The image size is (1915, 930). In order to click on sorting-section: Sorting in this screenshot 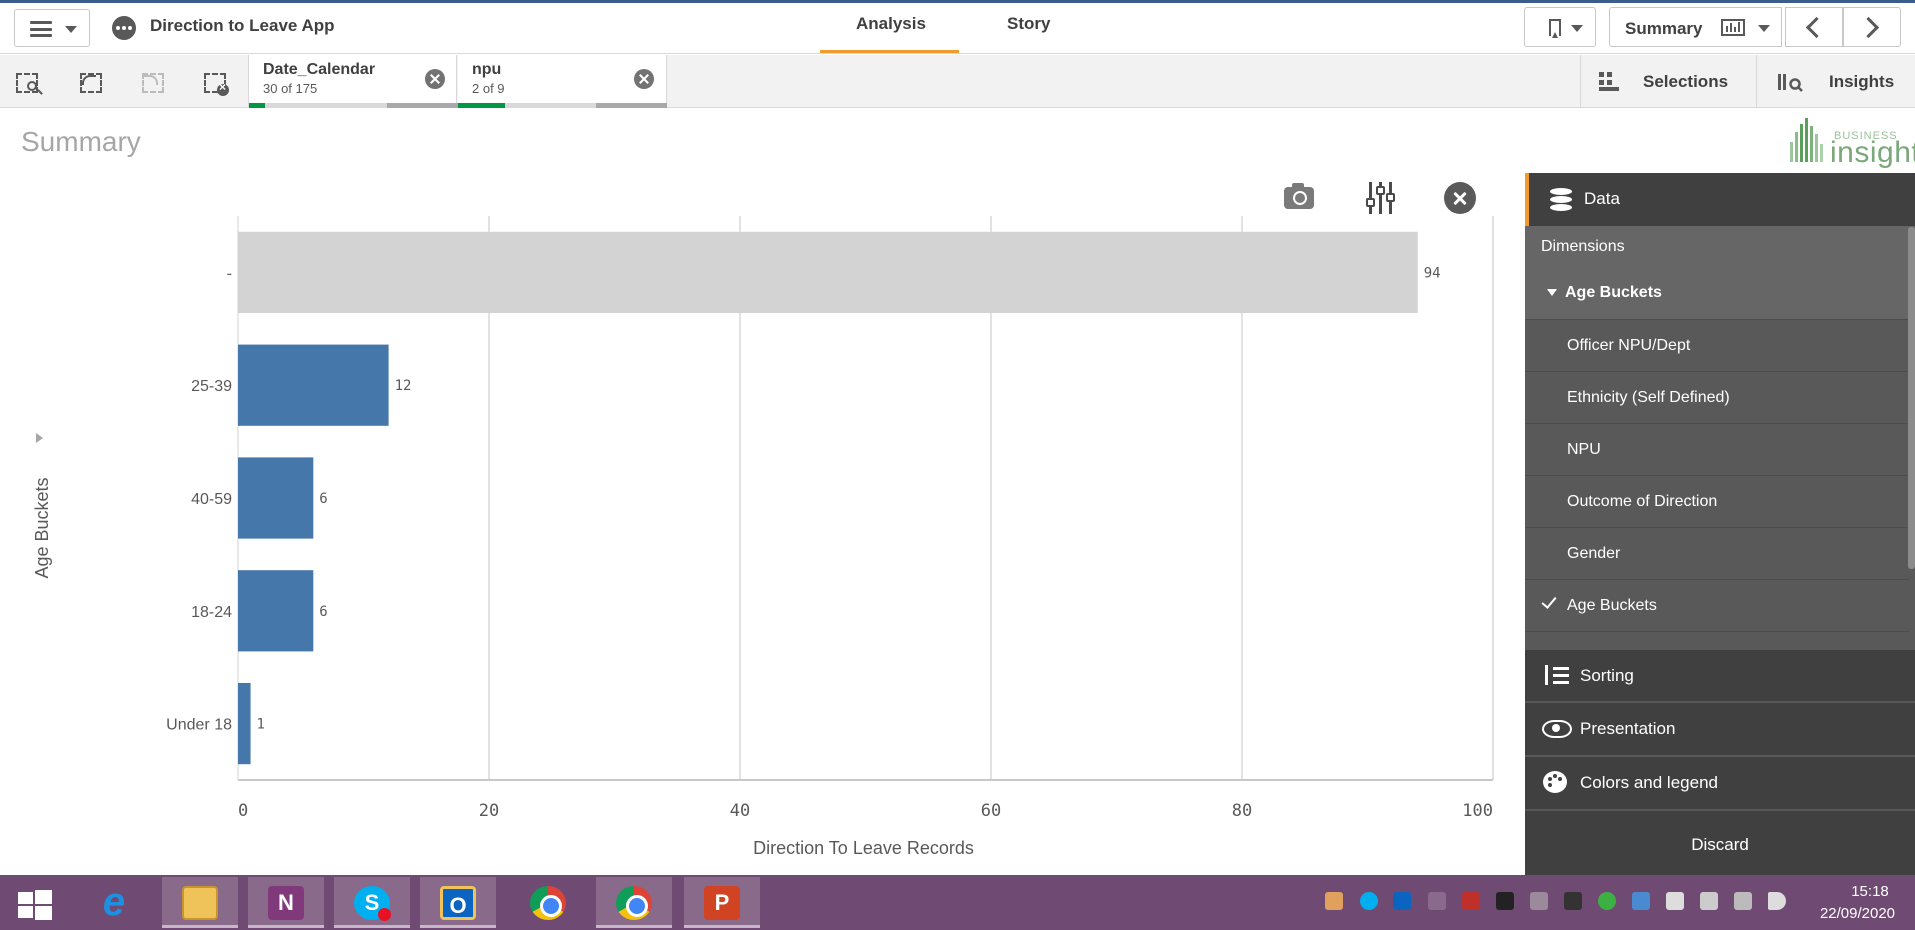, I will do `click(1720, 675)`.